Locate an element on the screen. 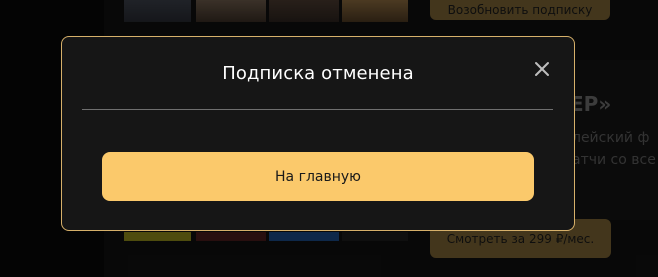 This screenshot has width=658, height=277. dialog-divider is located at coordinates (317, 109).